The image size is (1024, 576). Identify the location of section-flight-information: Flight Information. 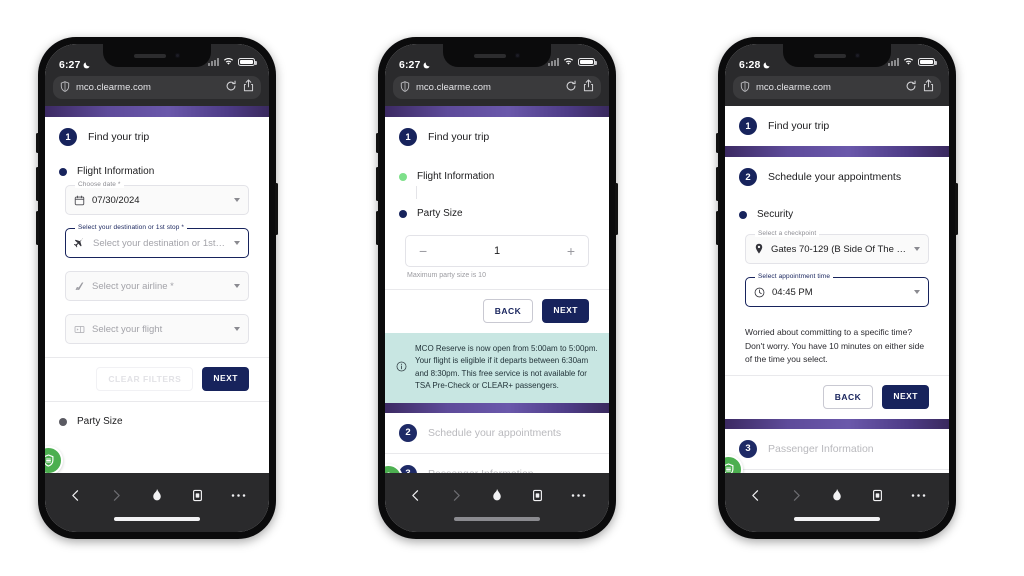
(497, 171).